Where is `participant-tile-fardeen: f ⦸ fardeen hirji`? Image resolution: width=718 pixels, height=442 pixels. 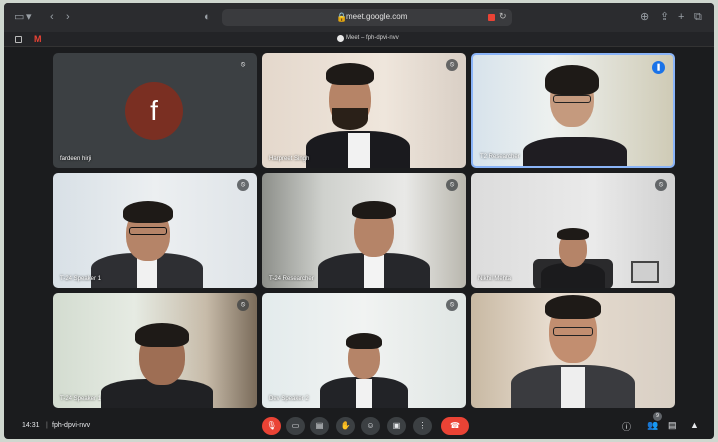 participant-tile-fardeen: f ⦸ fardeen hirji is located at coordinates (155, 110).